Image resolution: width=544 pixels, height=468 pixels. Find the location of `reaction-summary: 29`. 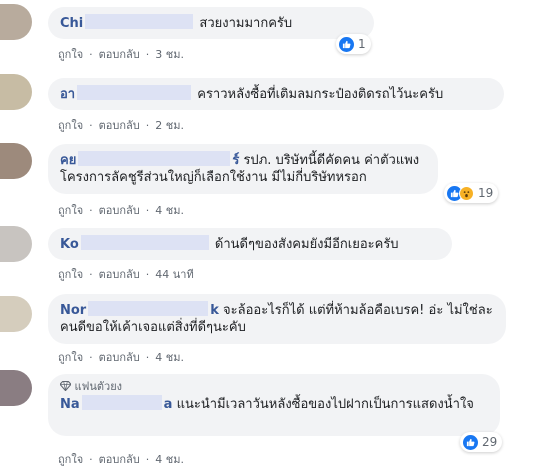

reaction-summary: 29 is located at coordinates (481, 442).